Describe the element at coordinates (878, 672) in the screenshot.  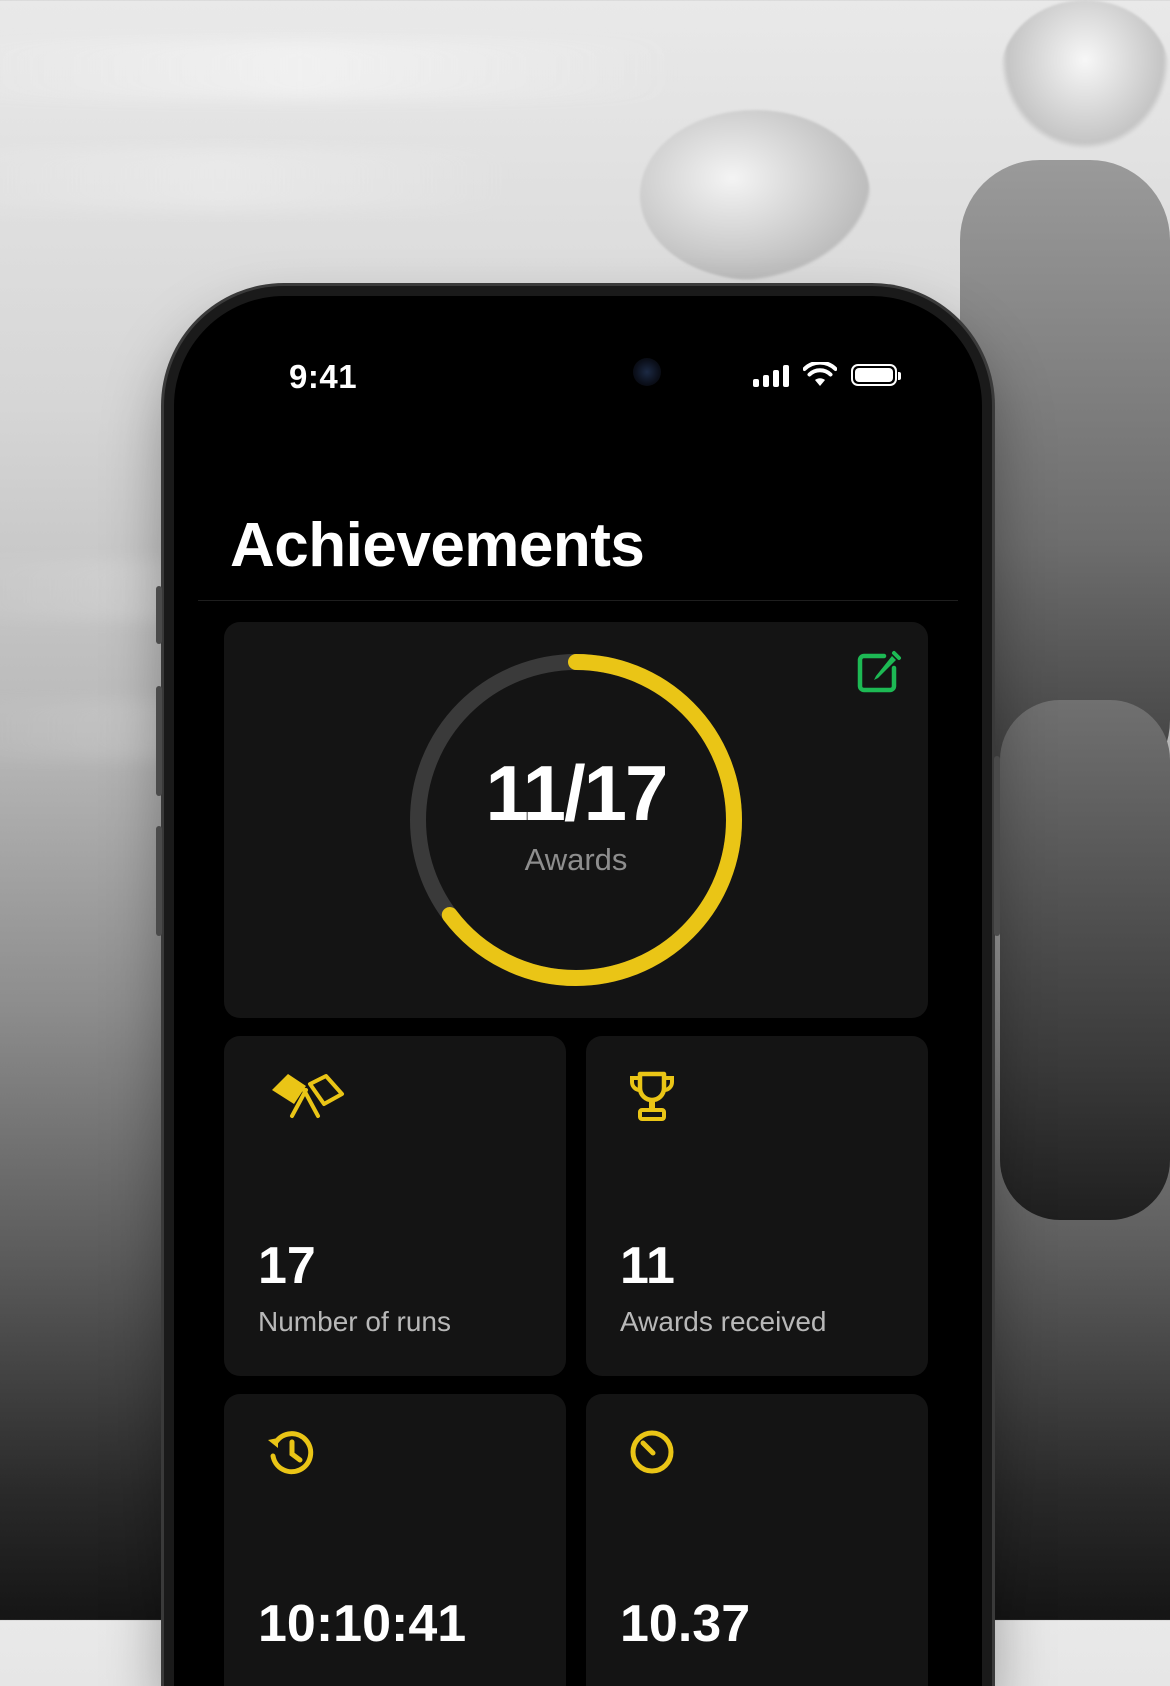
I see `edit-icon` at that location.